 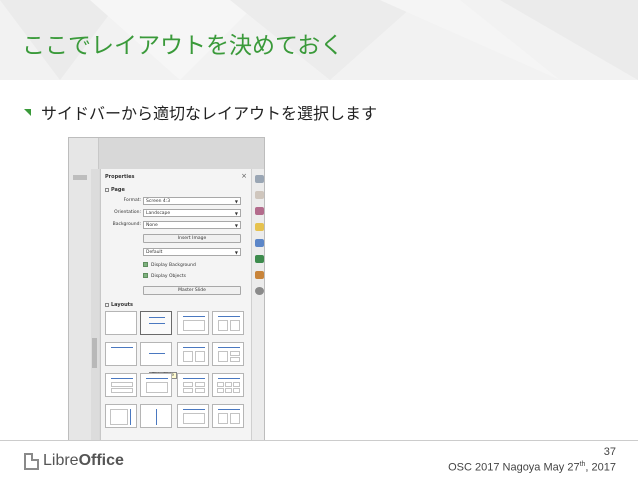 I want to click on scrollbar, so click(x=94, y=353).